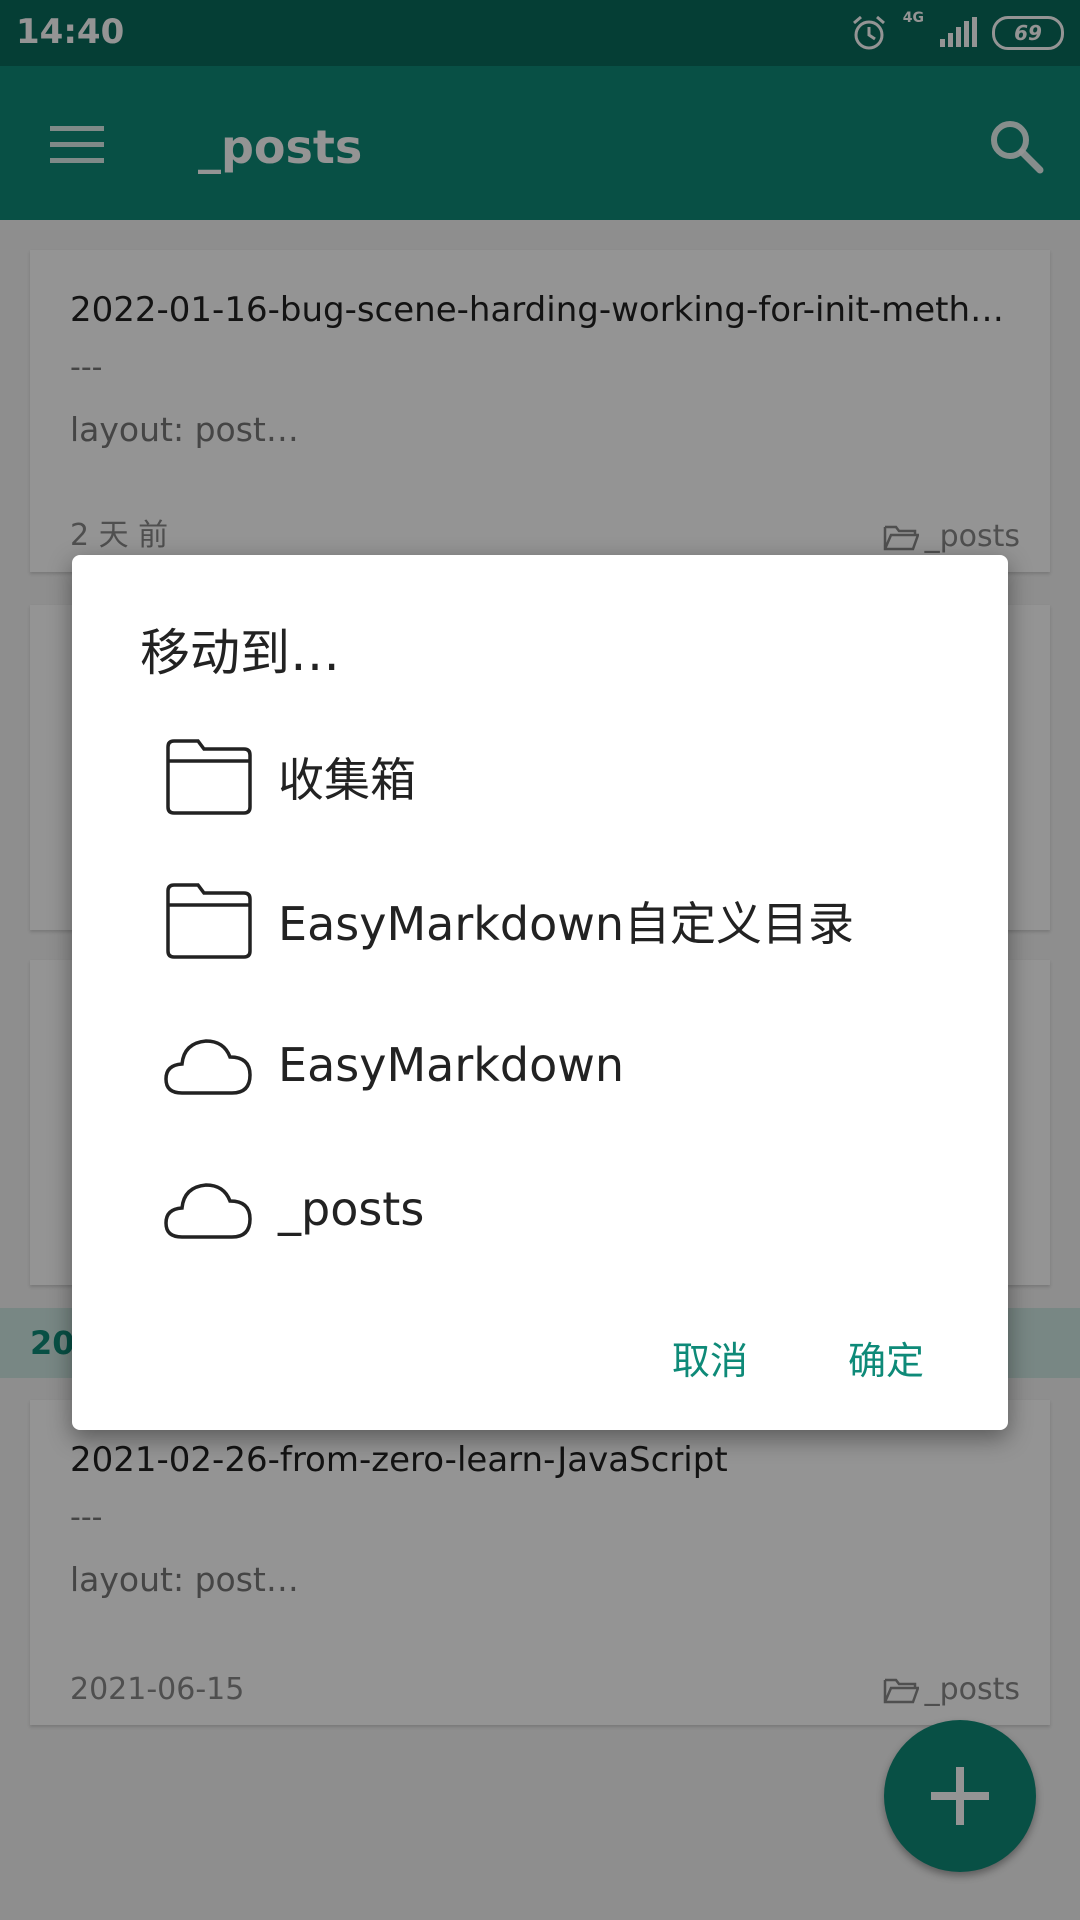  I want to click on option-label: EasyMarkdown, so click(451, 1065).